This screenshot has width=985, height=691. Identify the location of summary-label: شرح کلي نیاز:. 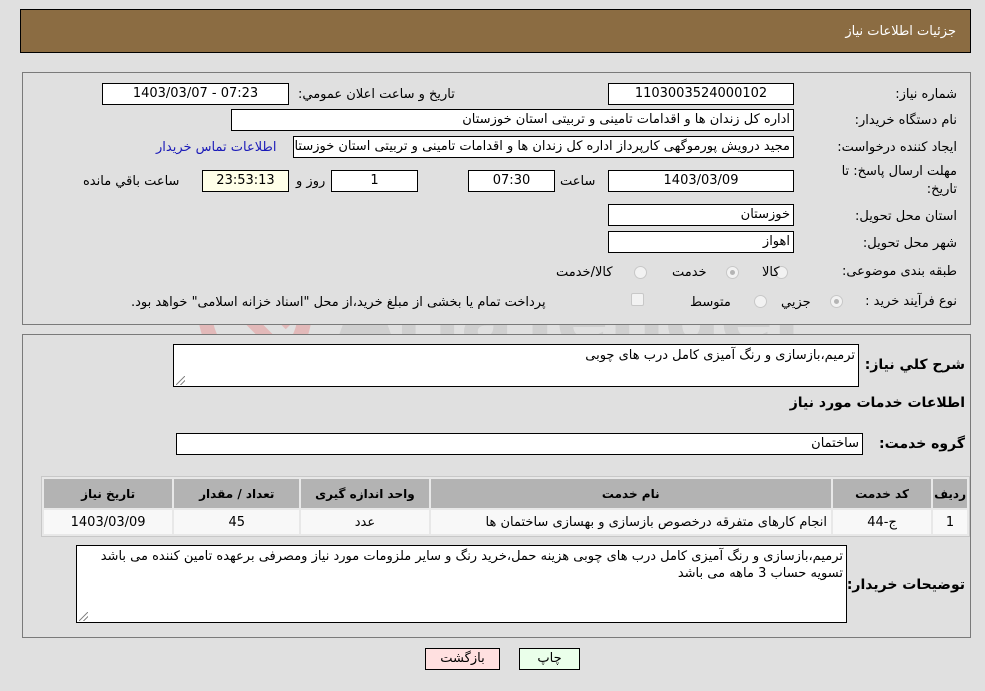
(914, 365).